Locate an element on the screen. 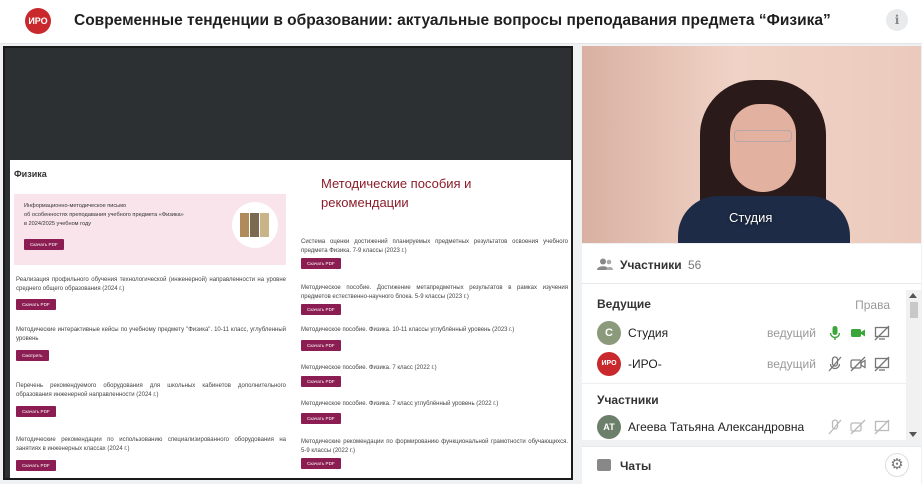  participants-scrollbar is located at coordinates (913, 365).